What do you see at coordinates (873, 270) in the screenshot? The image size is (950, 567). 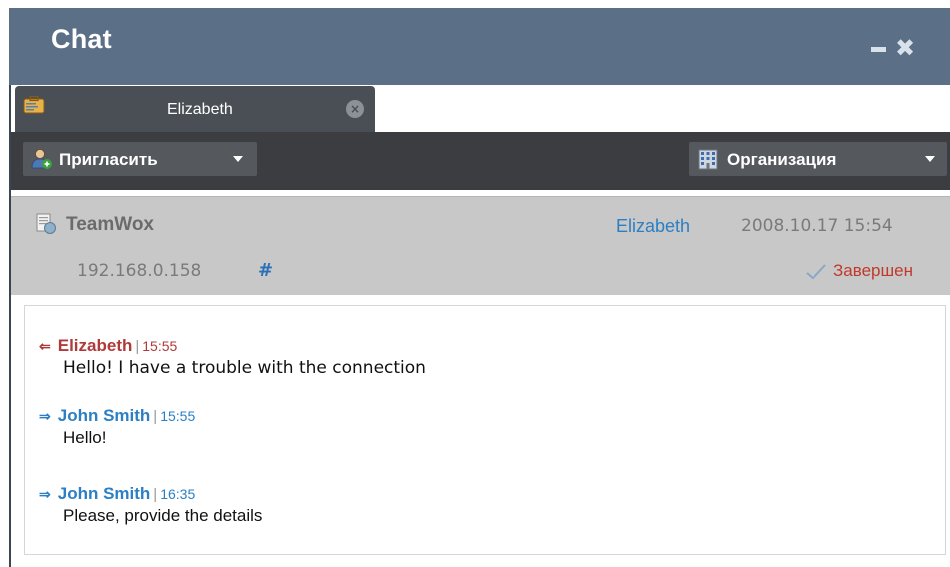 I see `status-label: Завершен` at bounding box center [873, 270].